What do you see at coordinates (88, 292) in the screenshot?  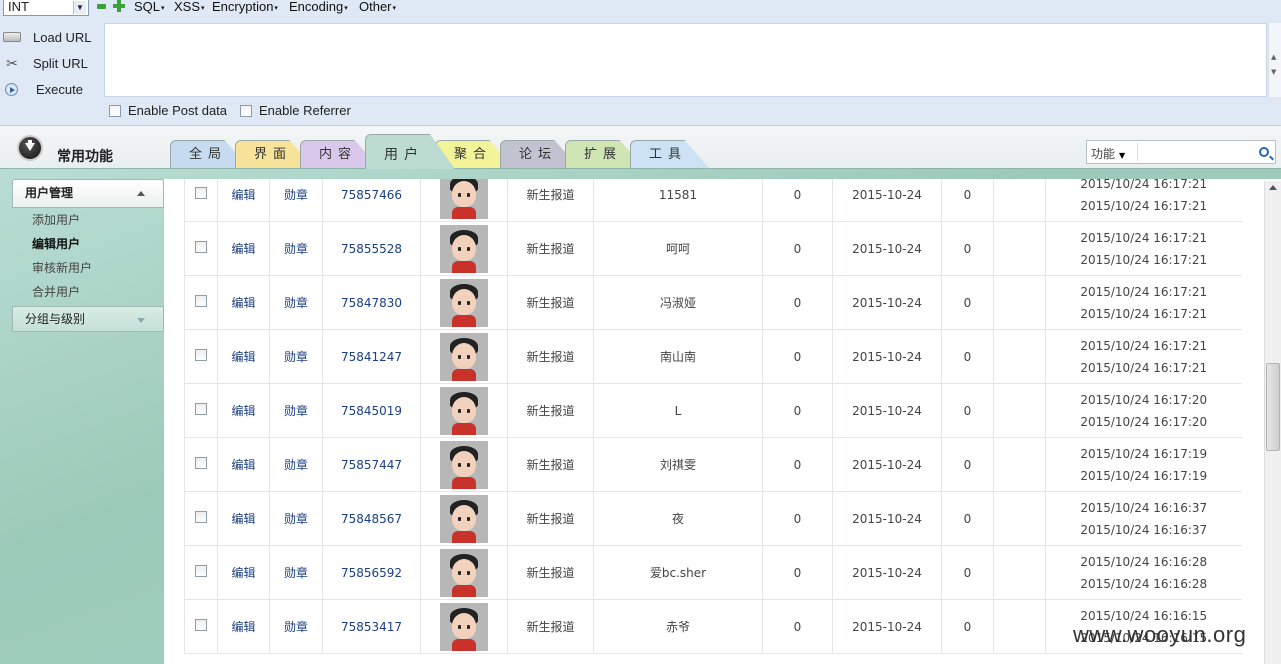 I see `sidebar-item-merge-users: 合并用户` at bounding box center [88, 292].